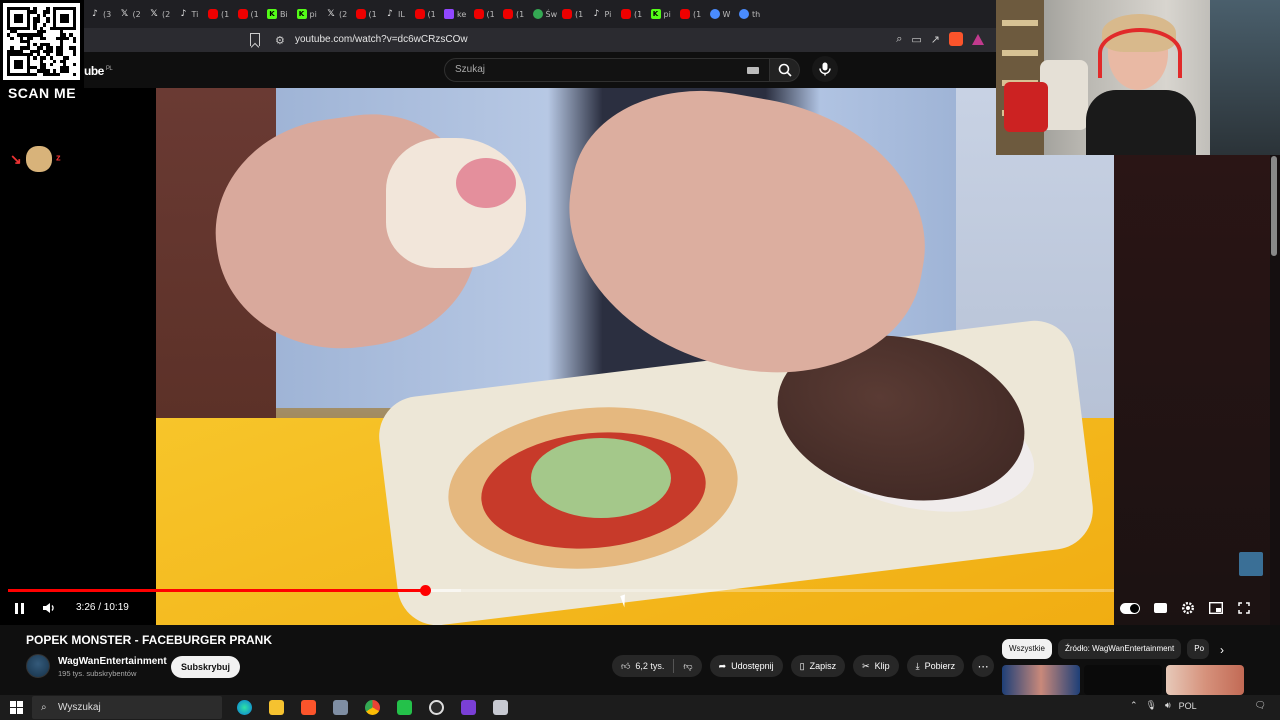 Image resolution: width=1280 pixels, height=720 pixels. What do you see at coordinates (756, 14) in the screenshot?
I see `browser-tab-label: th` at bounding box center [756, 14].